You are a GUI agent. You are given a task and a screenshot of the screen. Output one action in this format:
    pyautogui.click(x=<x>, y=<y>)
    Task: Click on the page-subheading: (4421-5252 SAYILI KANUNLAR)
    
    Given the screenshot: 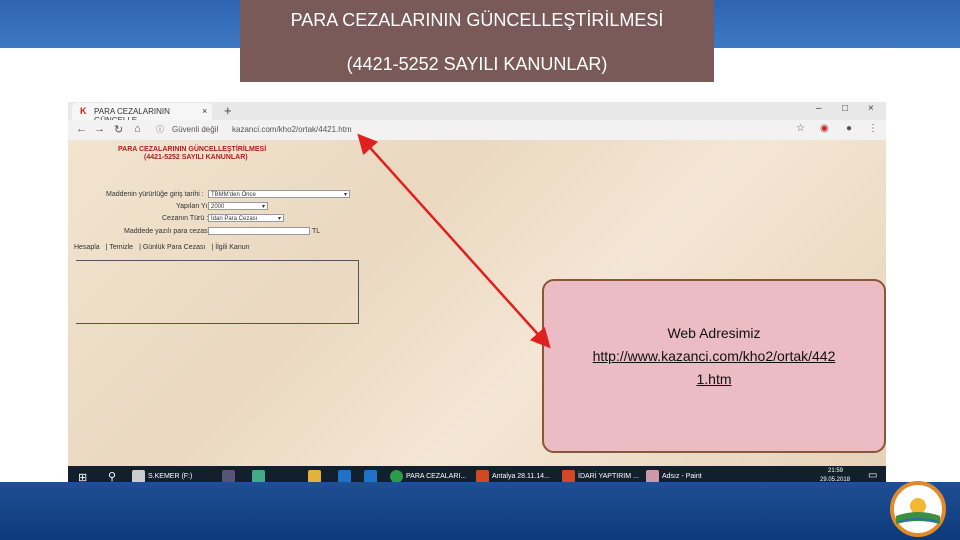 What is the action you would take?
    pyautogui.click(x=196, y=157)
    